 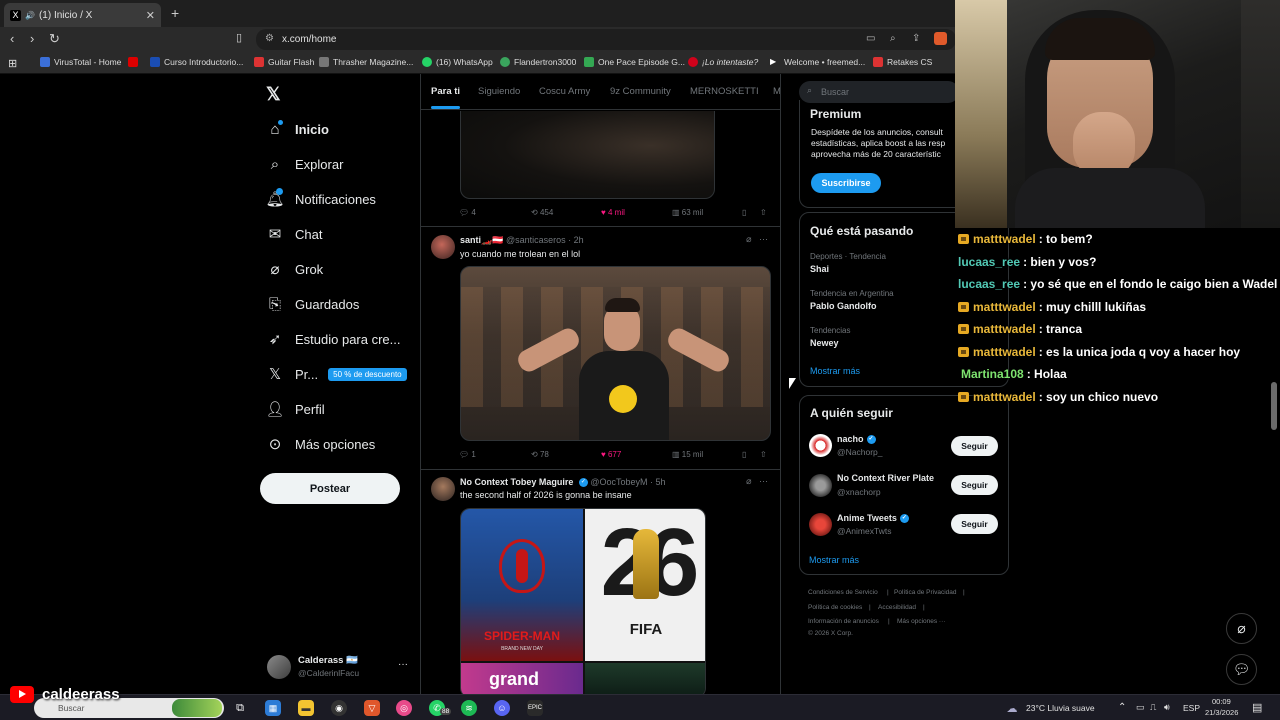 I want to click on like-button: ♥ 677, so click(x=611, y=454).